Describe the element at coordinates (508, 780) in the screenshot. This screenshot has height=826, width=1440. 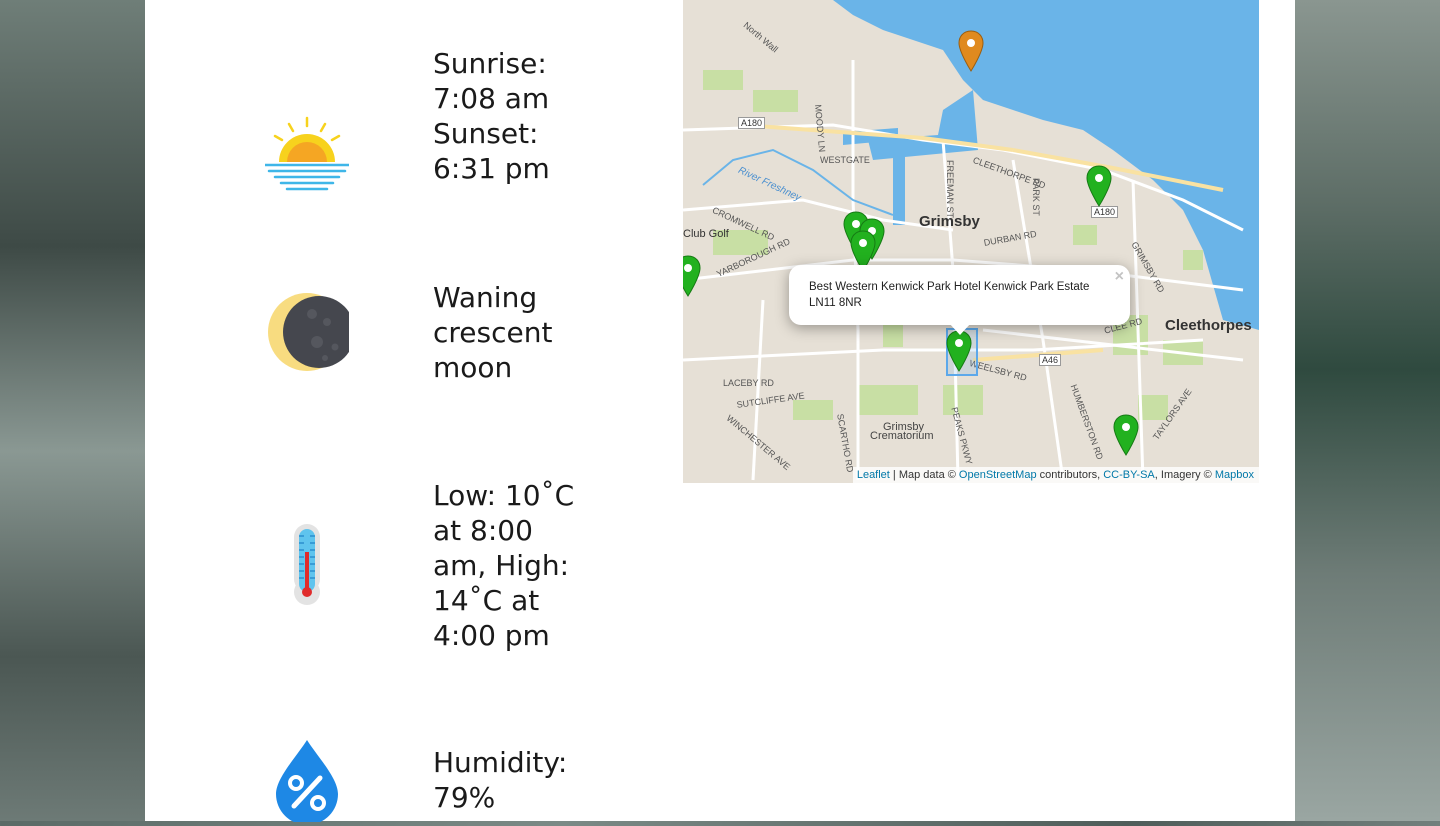
I see `humidity-info: Humidity: 79%` at that location.